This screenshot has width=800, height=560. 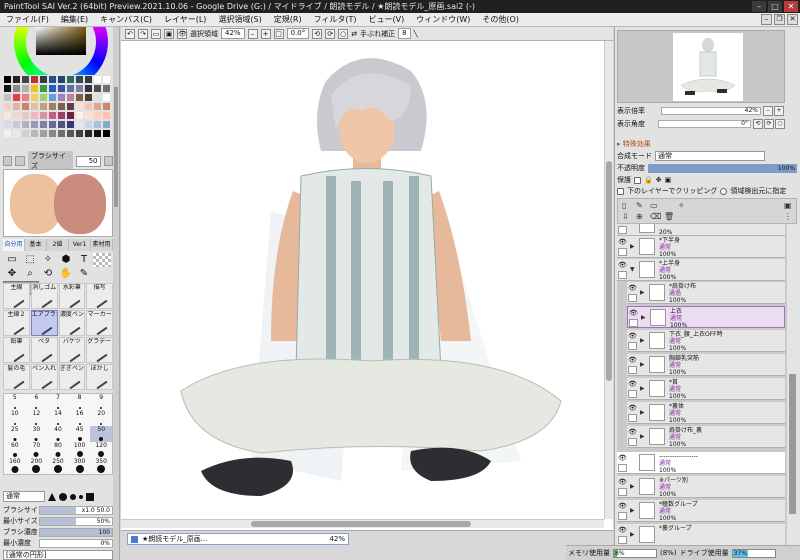 What do you see at coordinates (404, 33) in the screenshot?
I see `stabilizer-field: 8` at bounding box center [404, 33].